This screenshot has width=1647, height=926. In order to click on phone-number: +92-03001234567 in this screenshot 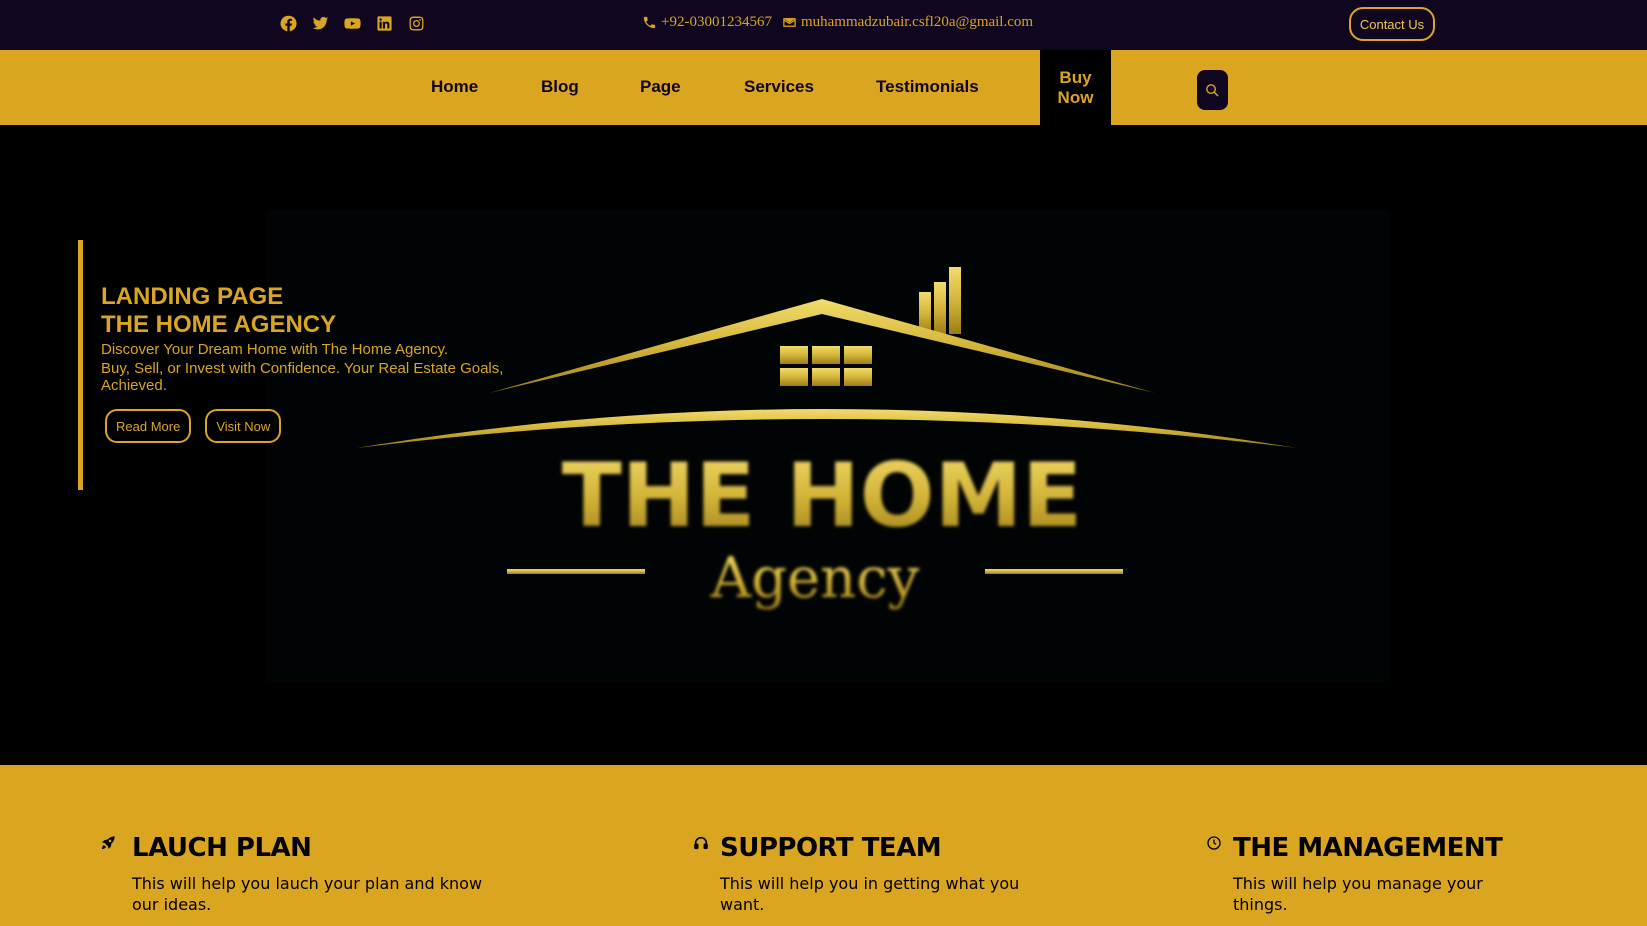, I will do `click(716, 22)`.